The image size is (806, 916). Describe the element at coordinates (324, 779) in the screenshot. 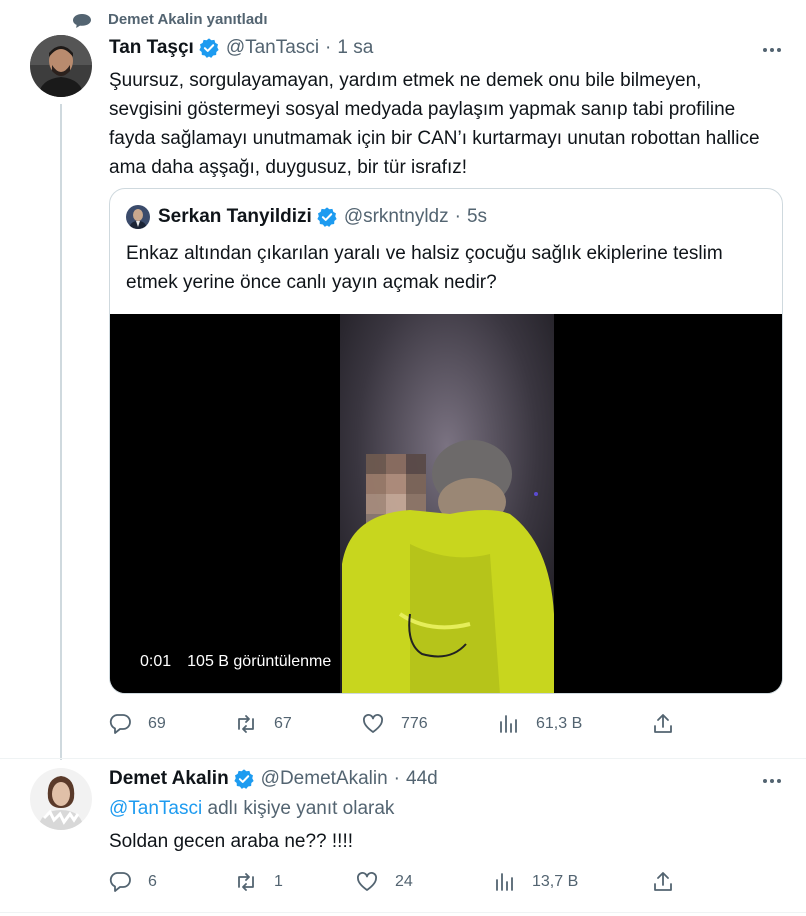

I see `author-handle: @DemetAkalin` at that location.